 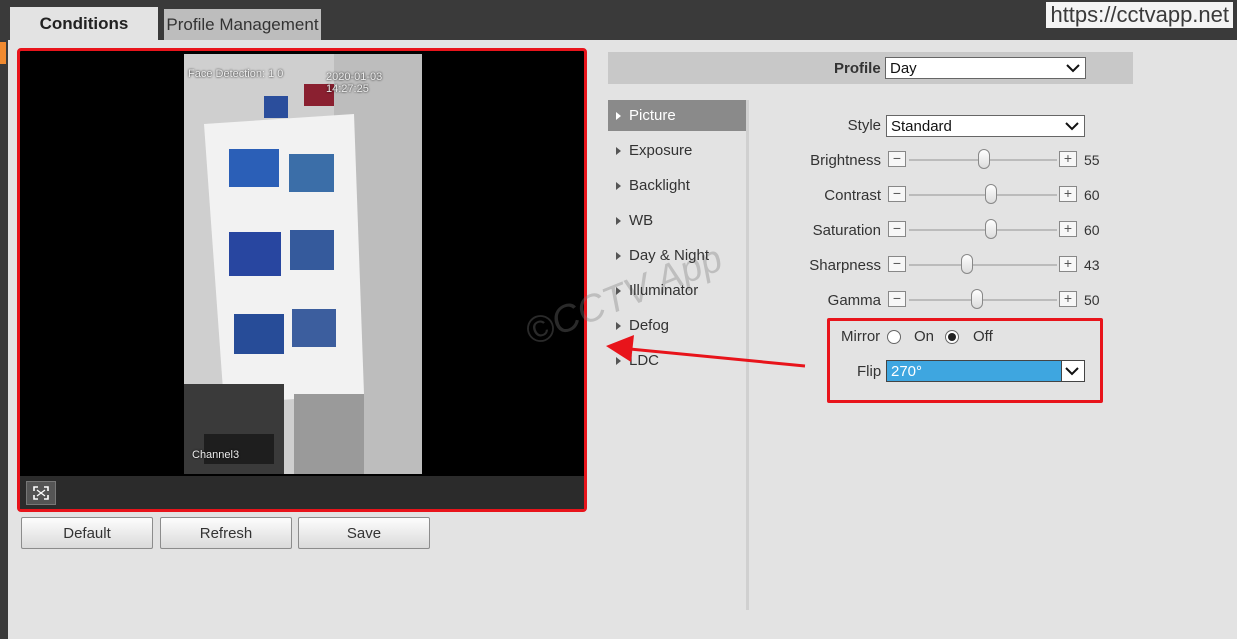 What do you see at coordinates (985, 68) in the screenshot?
I see `profile-select: Day` at bounding box center [985, 68].